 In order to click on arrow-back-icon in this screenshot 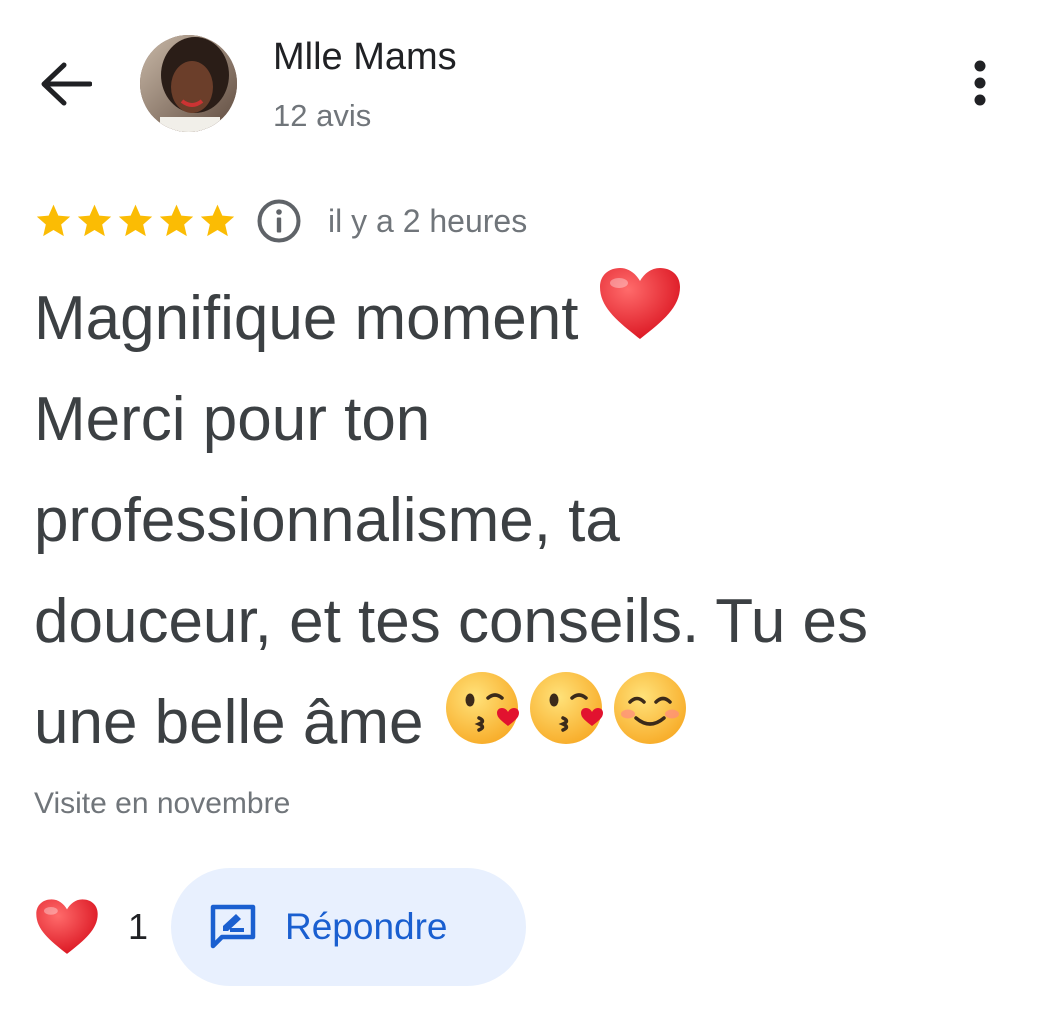, I will do `click(66, 84)`.